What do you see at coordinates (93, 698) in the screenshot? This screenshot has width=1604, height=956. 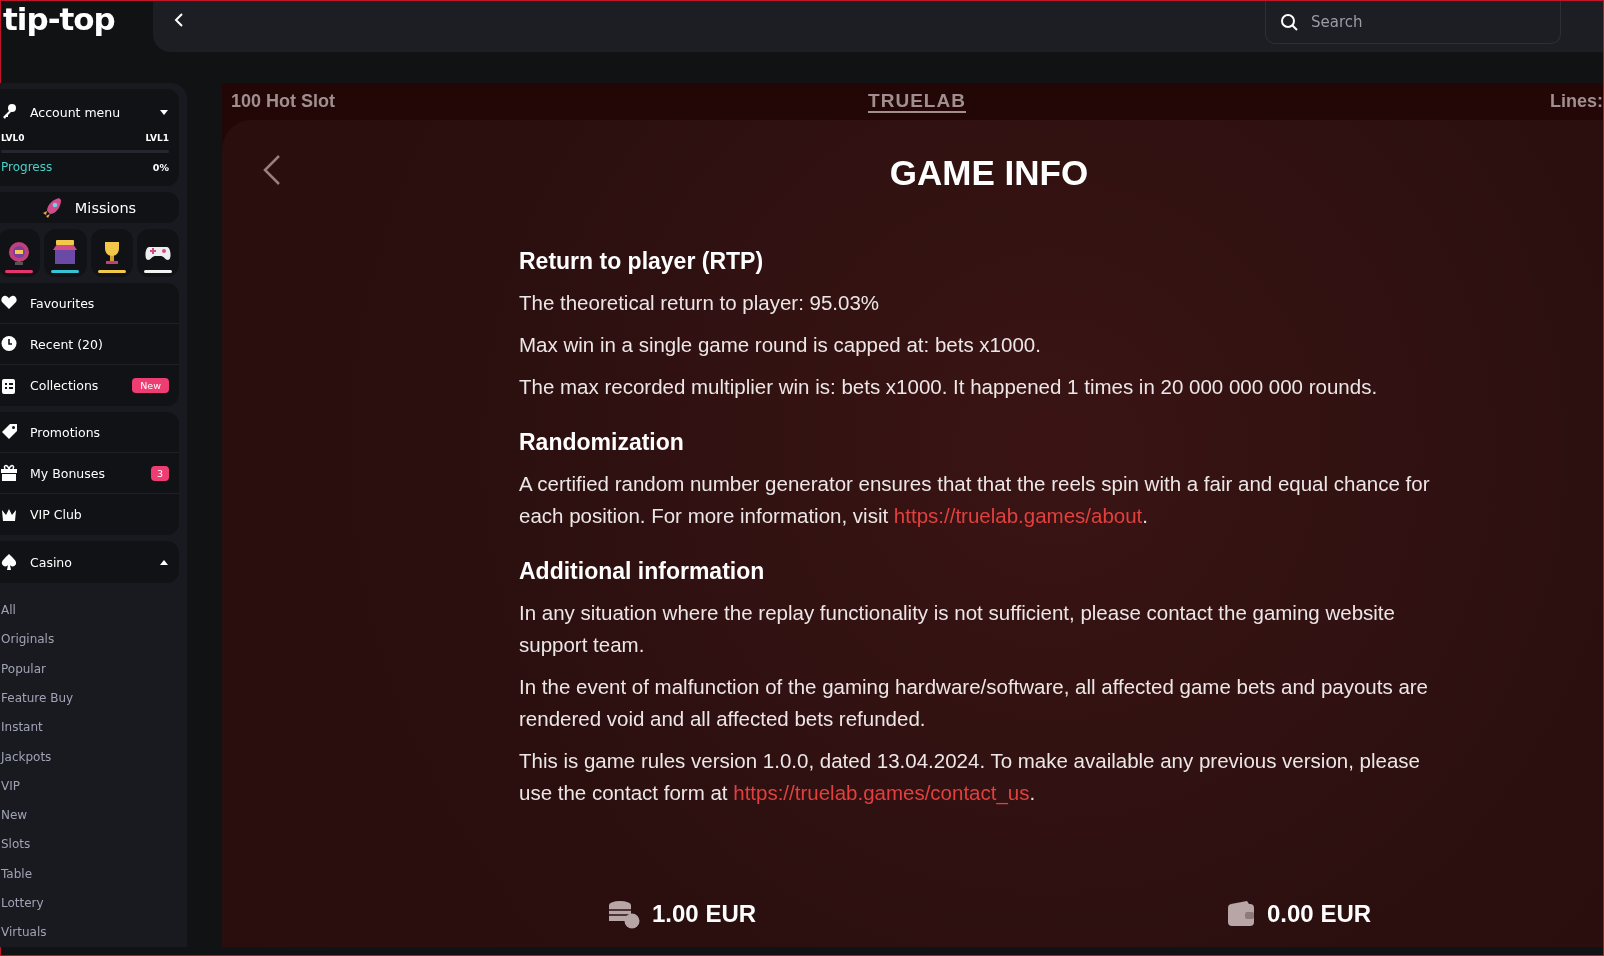 I see `category-link: Feature Buy` at bounding box center [93, 698].